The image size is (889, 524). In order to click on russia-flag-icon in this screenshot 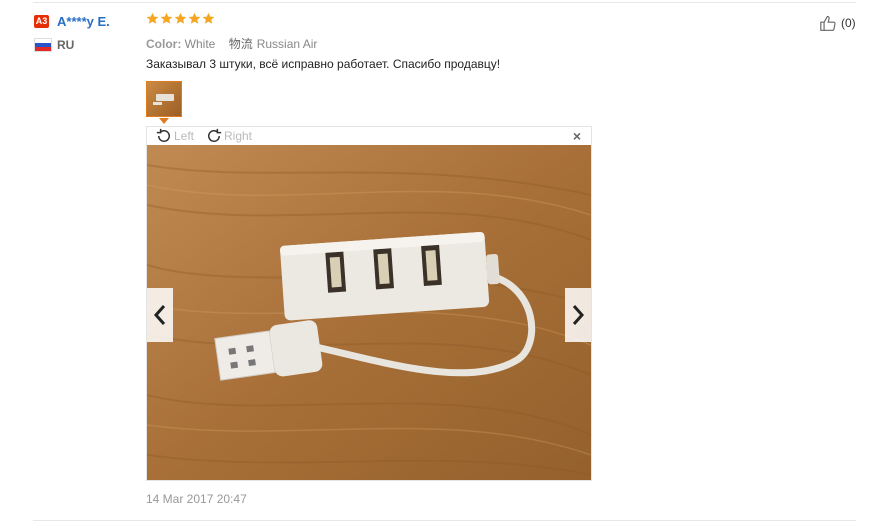, I will do `click(43, 45)`.